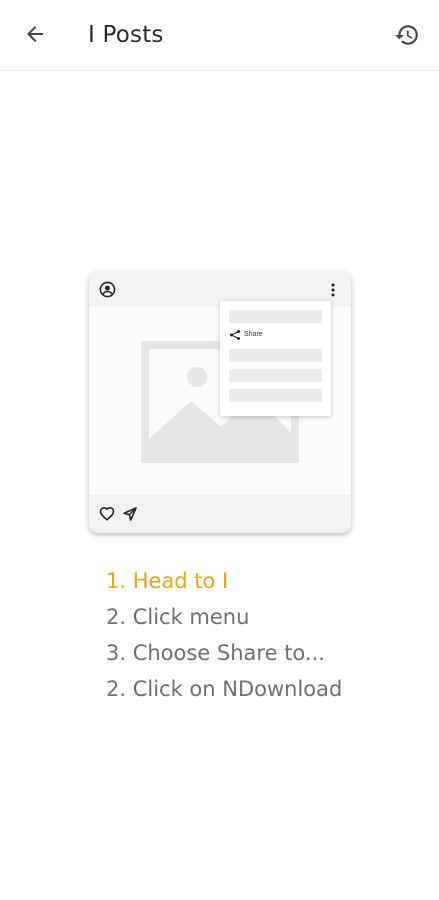 The image size is (439, 900). What do you see at coordinates (178, 617) in the screenshot?
I see `step-2: 2. Click menu` at bounding box center [178, 617].